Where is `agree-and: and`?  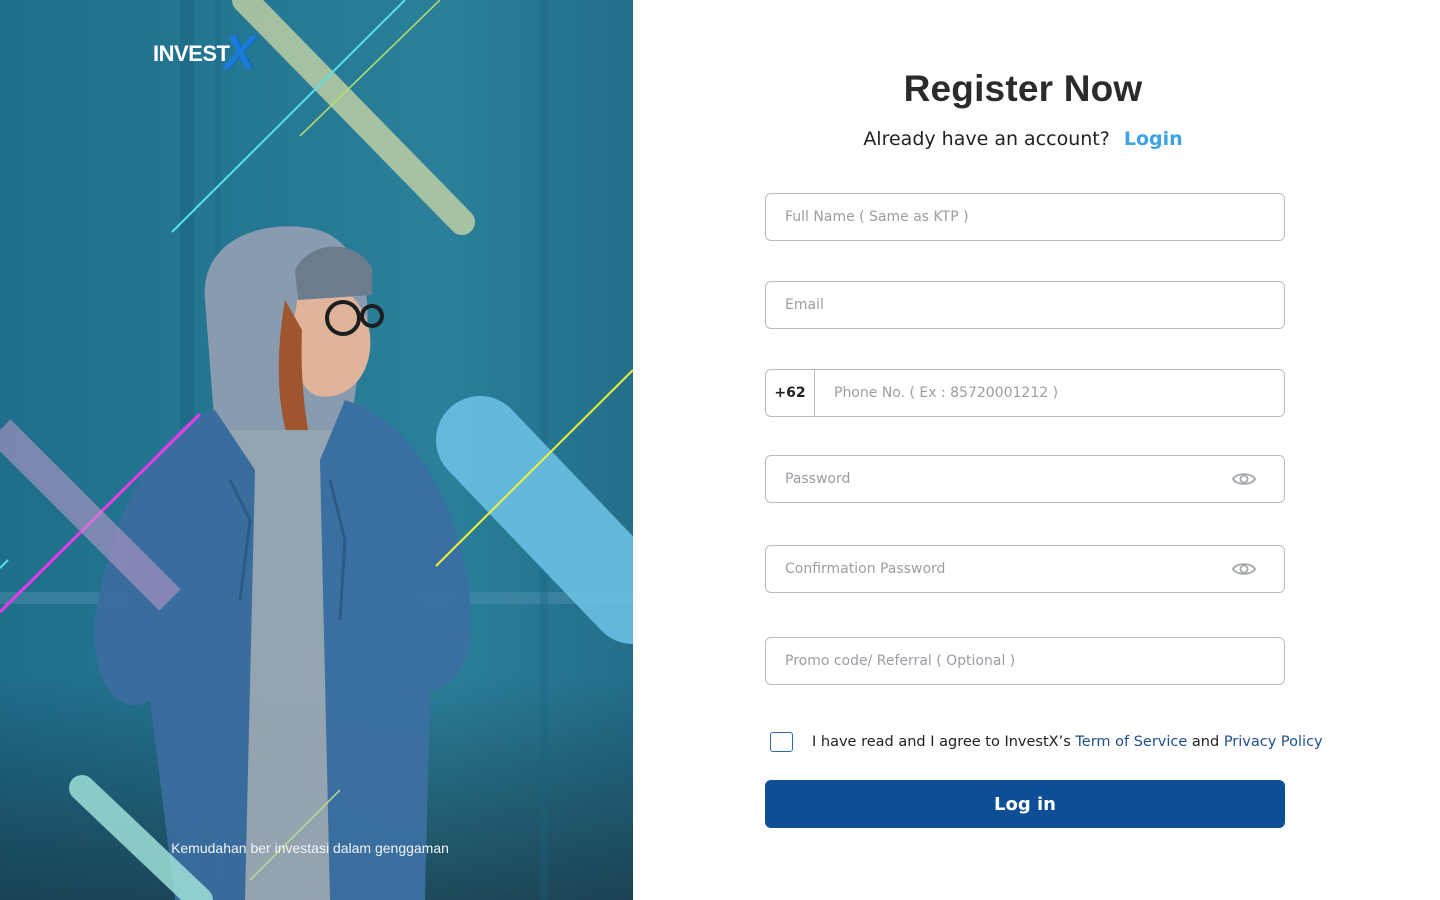 agree-and: and is located at coordinates (1205, 742).